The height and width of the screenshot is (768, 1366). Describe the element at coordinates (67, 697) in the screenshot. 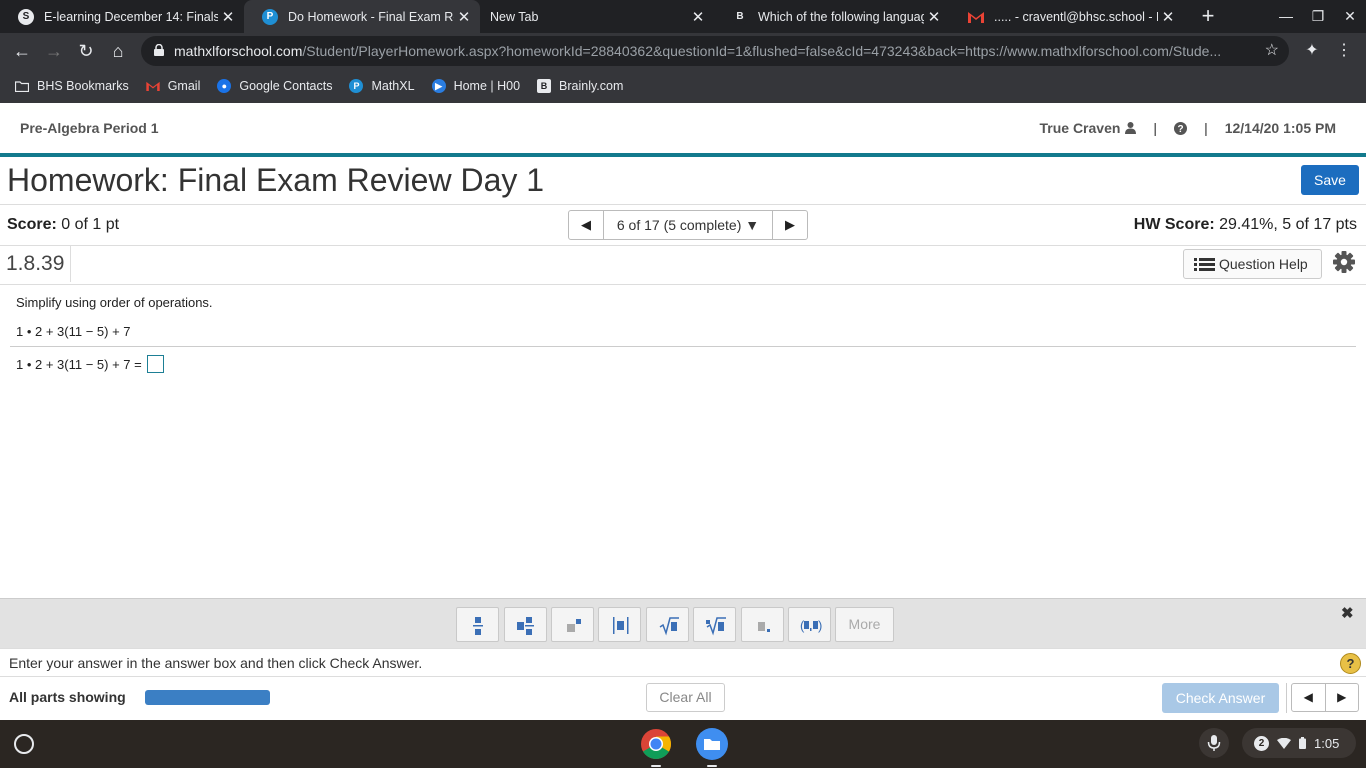

I see `parts-showing-label: All parts showing` at that location.